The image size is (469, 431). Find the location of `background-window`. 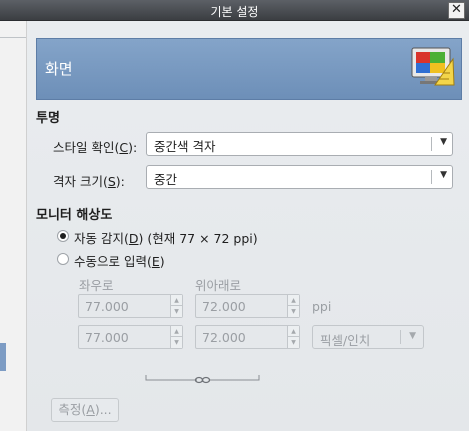

background-window is located at coordinates (13, 226).